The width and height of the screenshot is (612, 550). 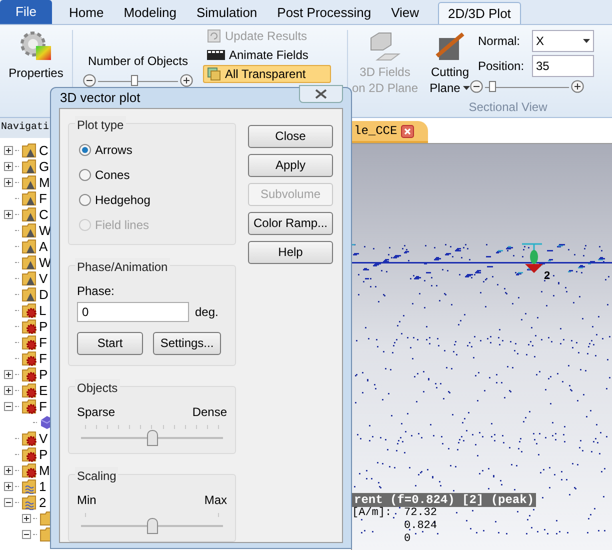 What do you see at coordinates (43, 294) in the screenshot?
I see `tree-item: D` at bounding box center [43, 294].